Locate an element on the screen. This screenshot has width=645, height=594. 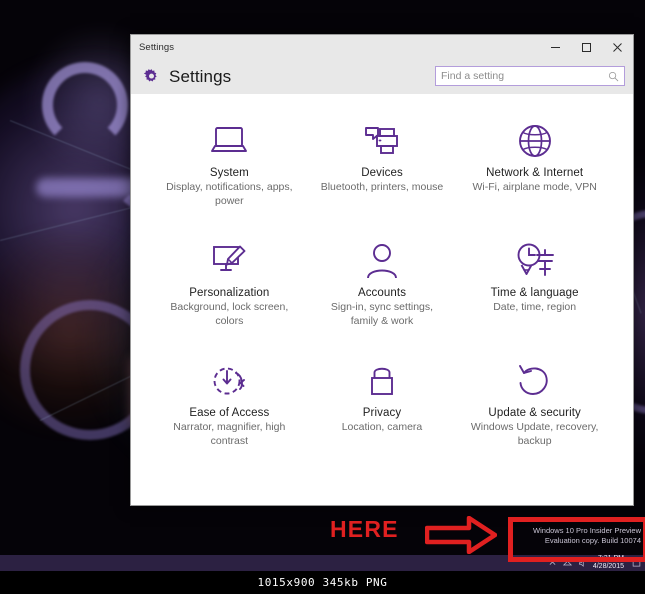
volume-icon is located at coordinates (582, 563).